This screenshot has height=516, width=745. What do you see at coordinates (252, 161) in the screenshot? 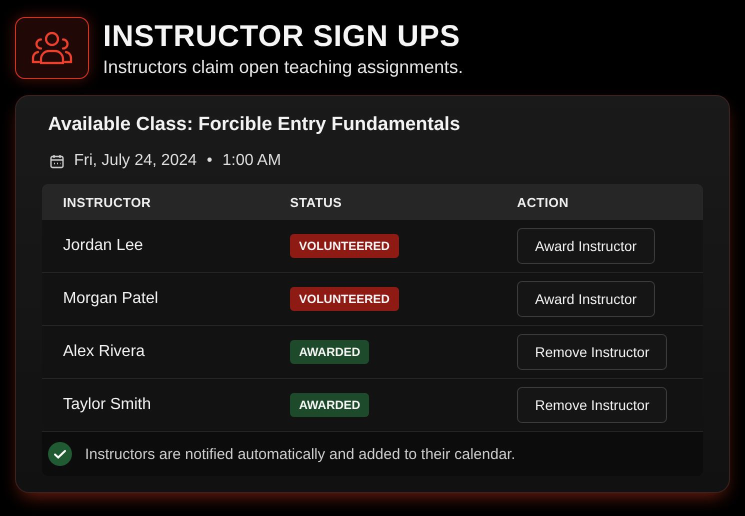
I see `class-time: 1:00 AM` at bounding box center [252, 161].